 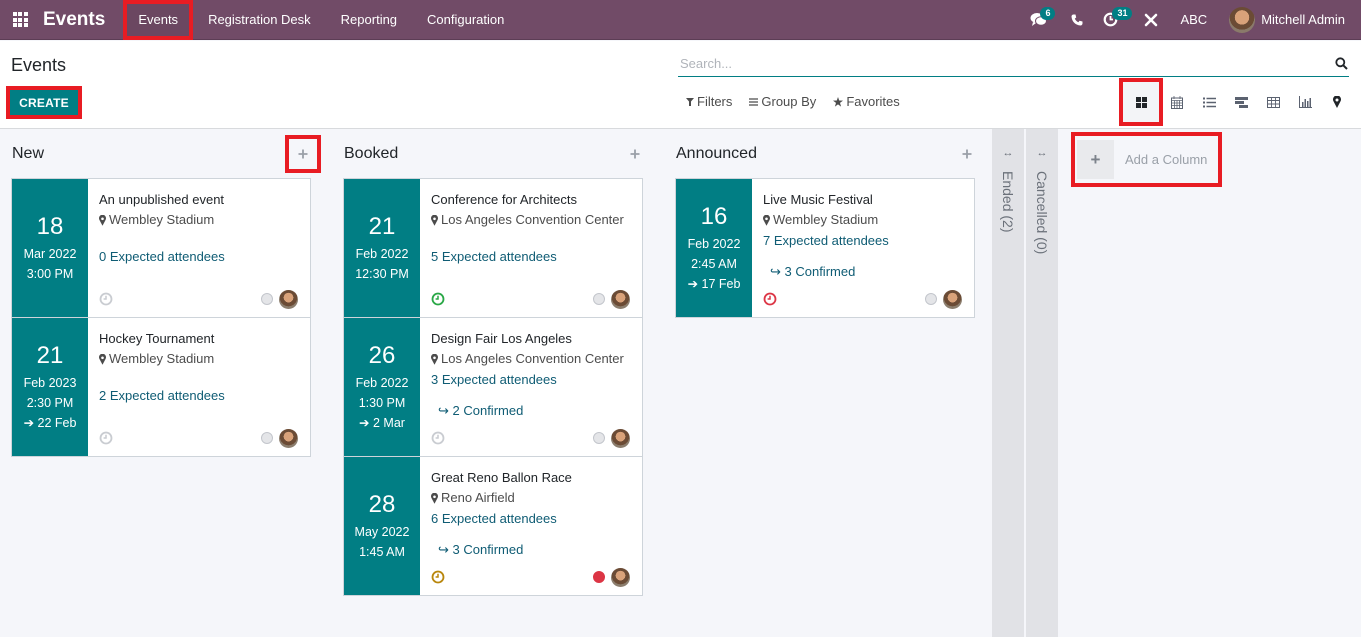 I want to click on gantt-icon, so click(x=1241, y=102).